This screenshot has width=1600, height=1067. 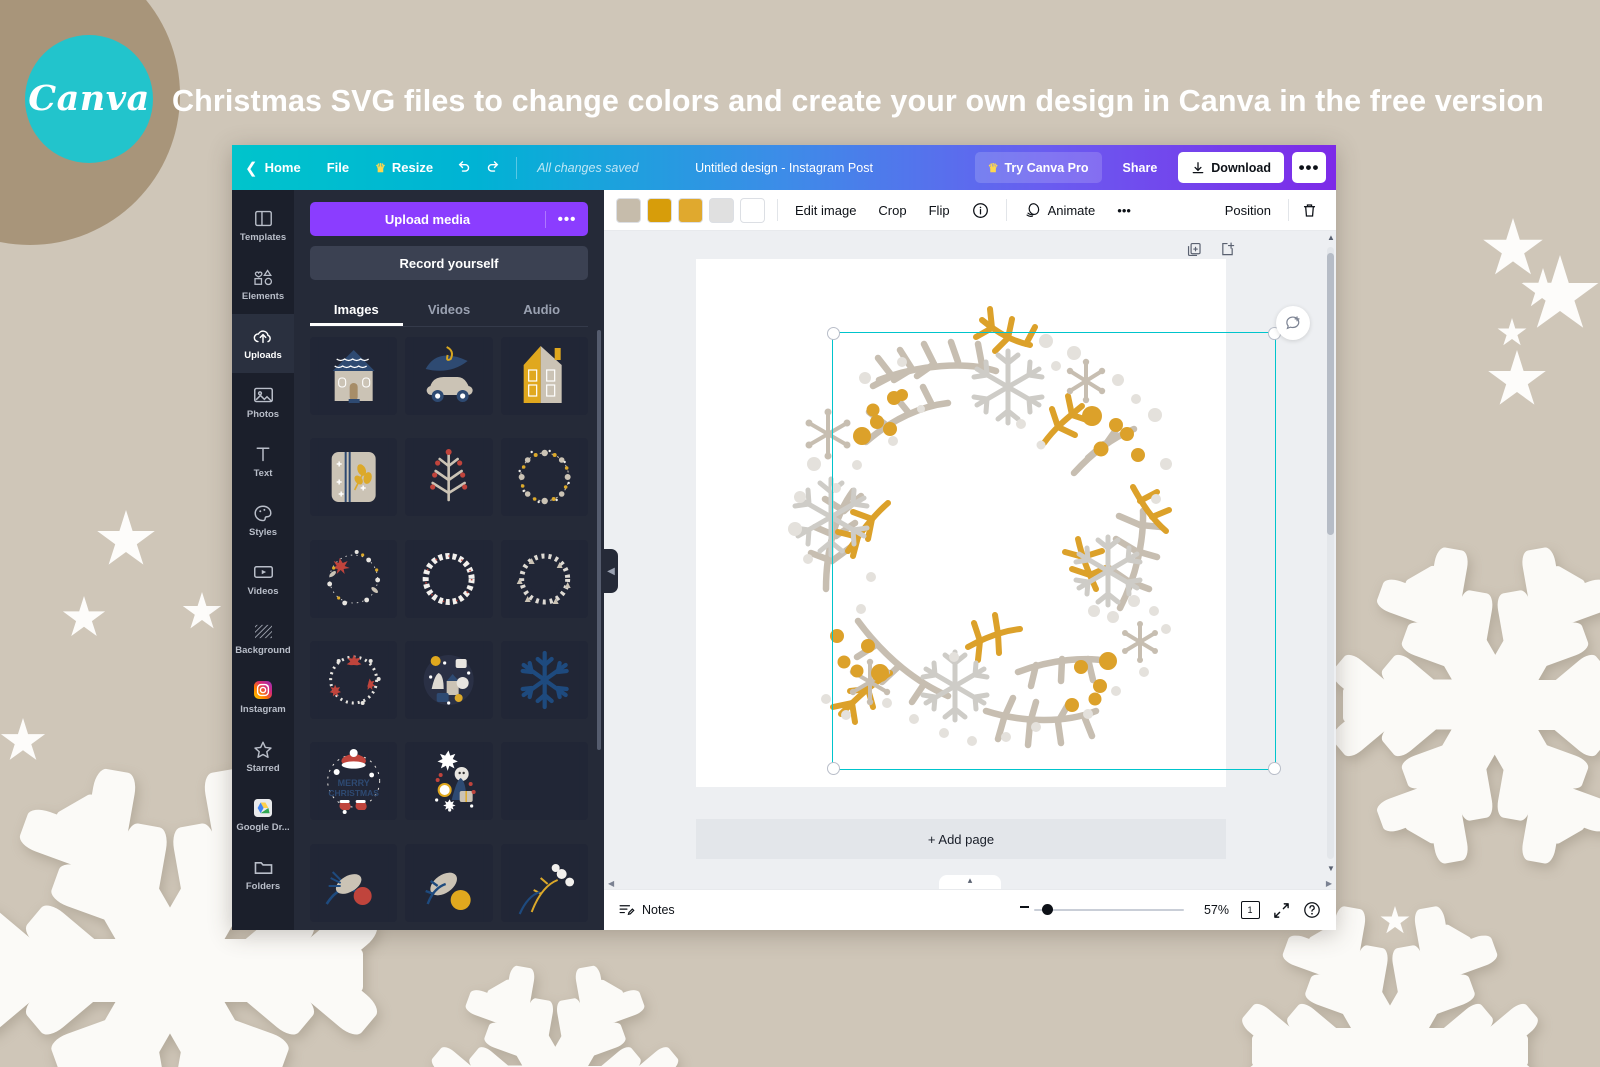 I want to click on scroll-up-arrow: ▲, so click(x=1331, y=237).